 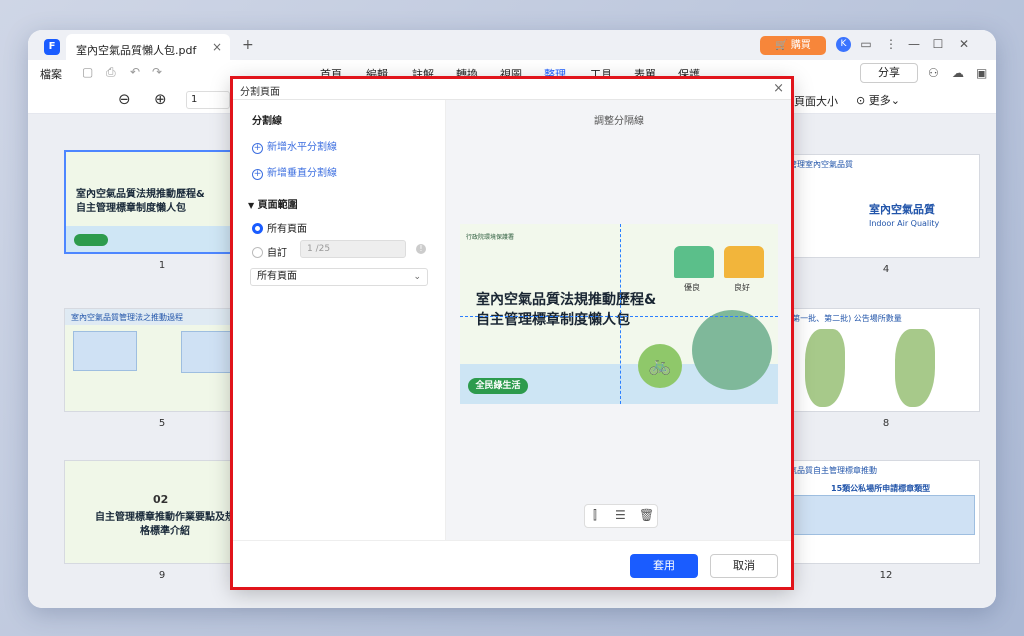 What do you see at coordinates (938, 44) in the screenshot?
I see `maximize-icon: ☐` at bounding box center [938, 44].